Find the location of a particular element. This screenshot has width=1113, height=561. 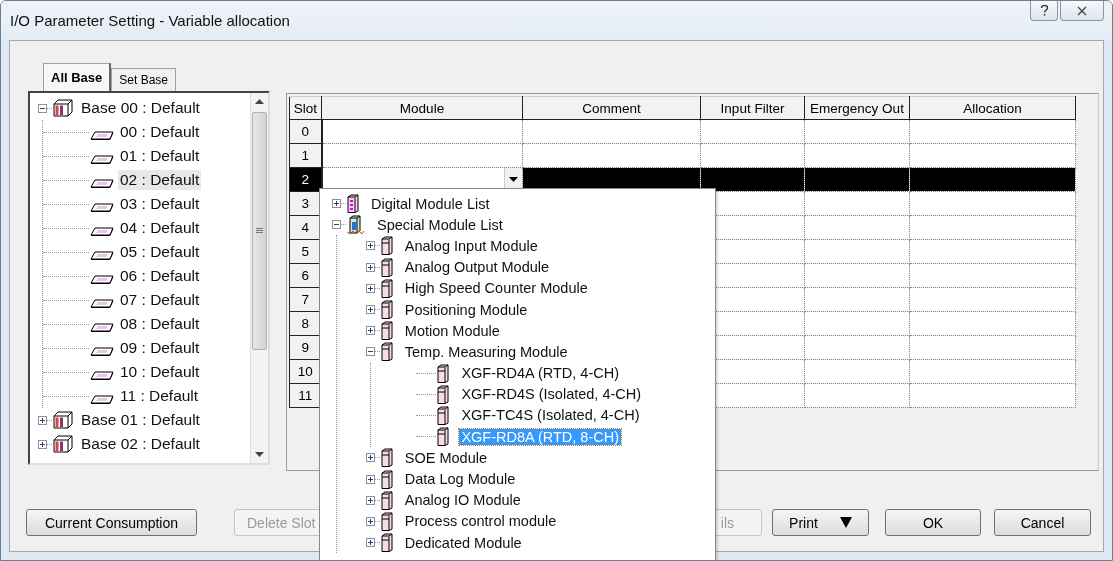

tree-item: XGF-RD4A (RTD, 4-CH) is located at coordinates (540, 373).